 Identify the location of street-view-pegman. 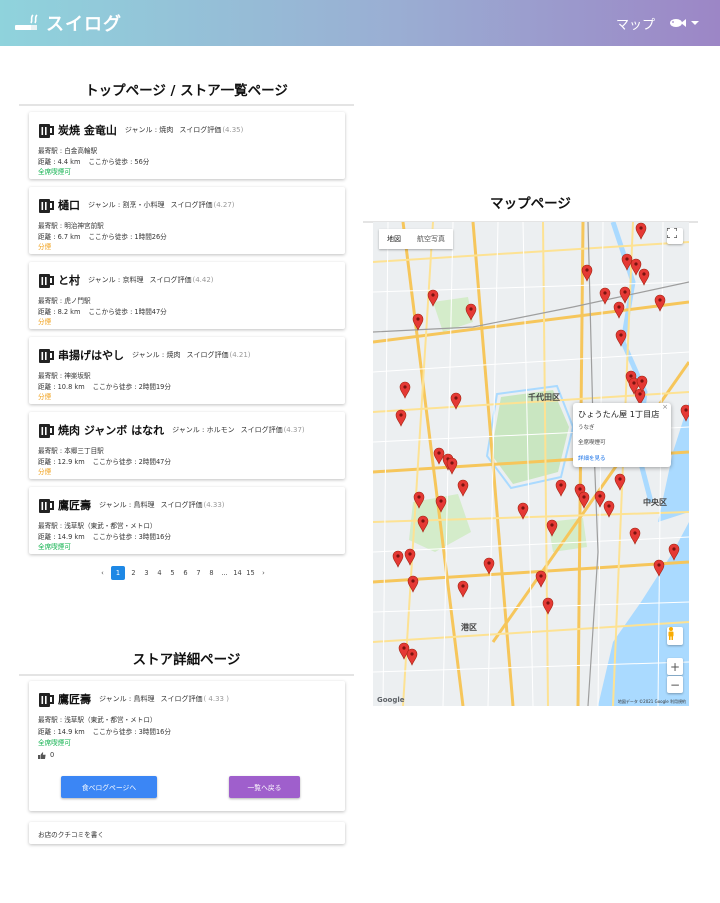
(675, 636).